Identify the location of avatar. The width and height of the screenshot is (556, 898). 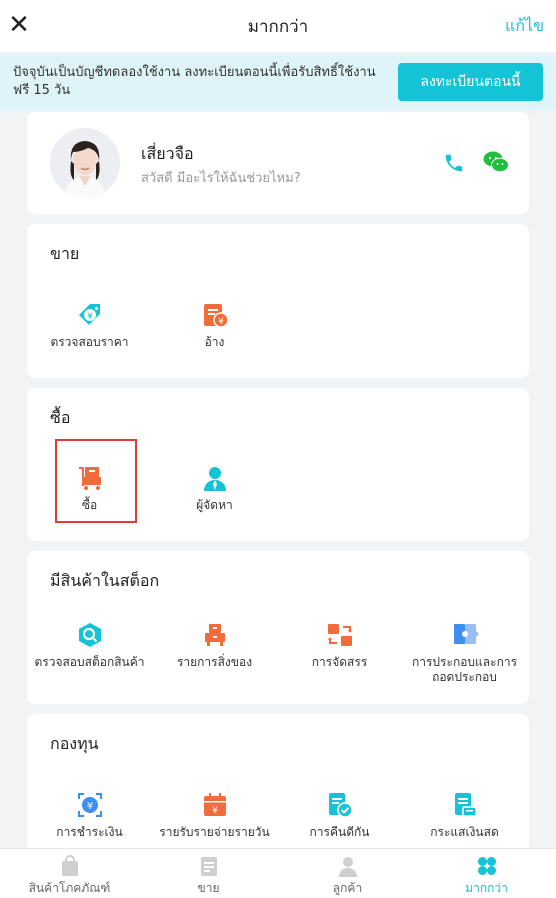
(85, 163).